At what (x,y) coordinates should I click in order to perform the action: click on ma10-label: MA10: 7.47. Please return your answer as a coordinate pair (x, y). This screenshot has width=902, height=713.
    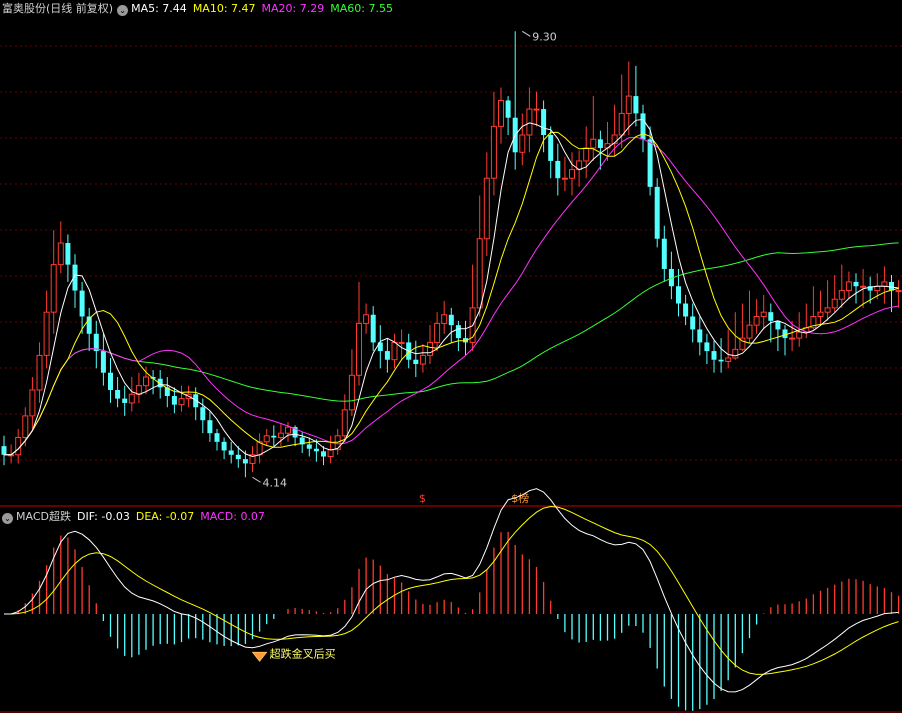
    Looking at the image, I should click on (224, 8).